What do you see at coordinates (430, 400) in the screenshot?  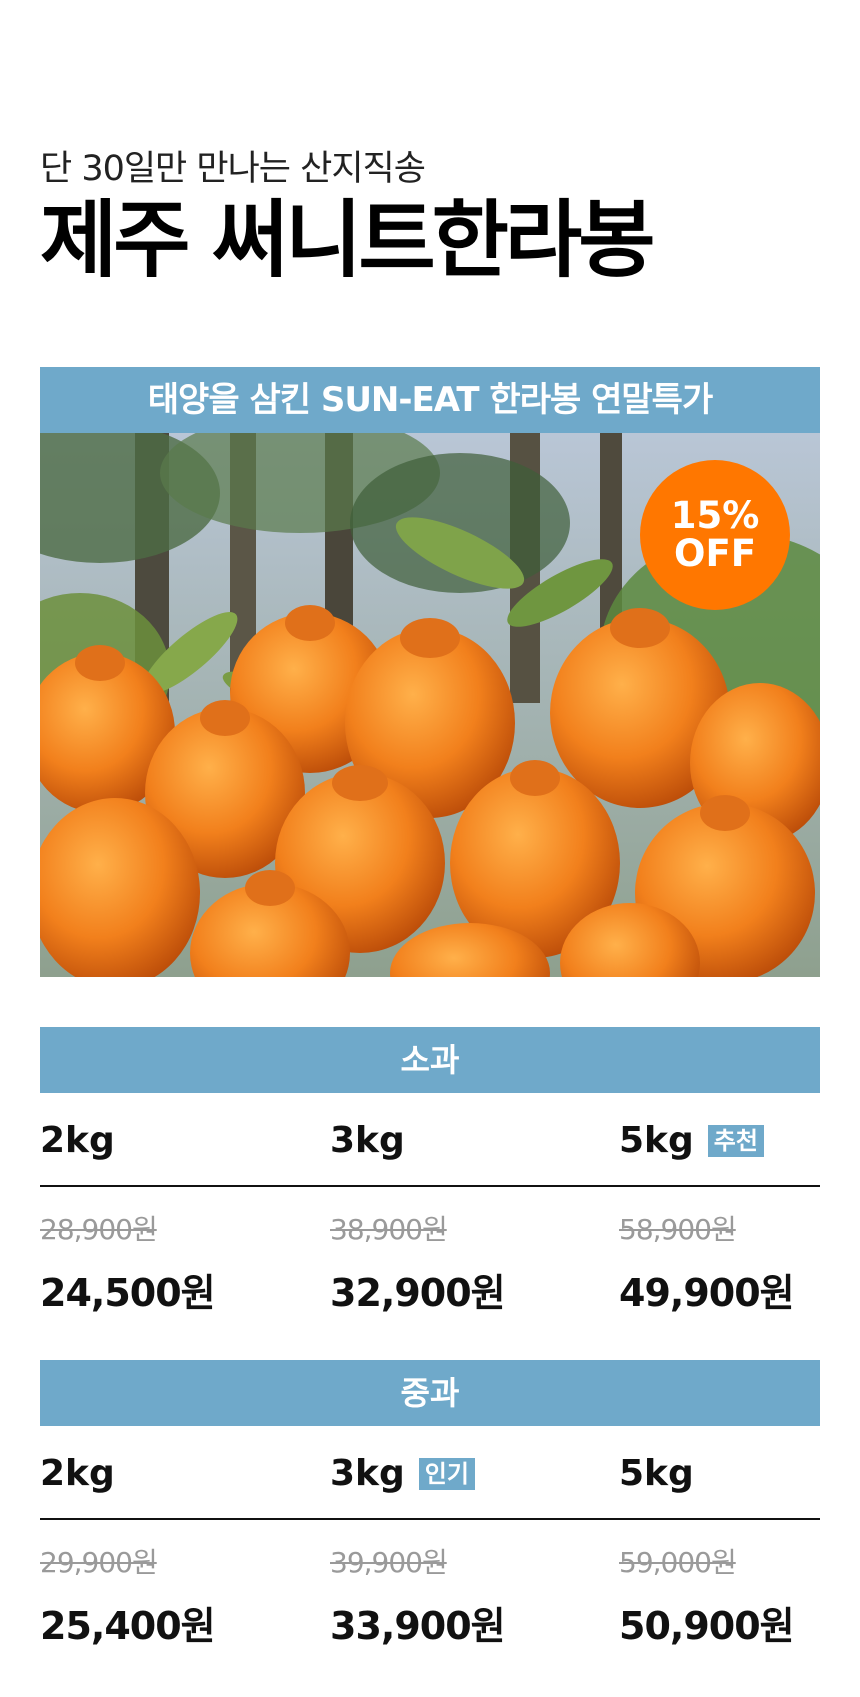 I see `promo-banner: 태양을 삼킨 SUN-EAT 한라봉 연말특가` at bounding box center [430, 400].